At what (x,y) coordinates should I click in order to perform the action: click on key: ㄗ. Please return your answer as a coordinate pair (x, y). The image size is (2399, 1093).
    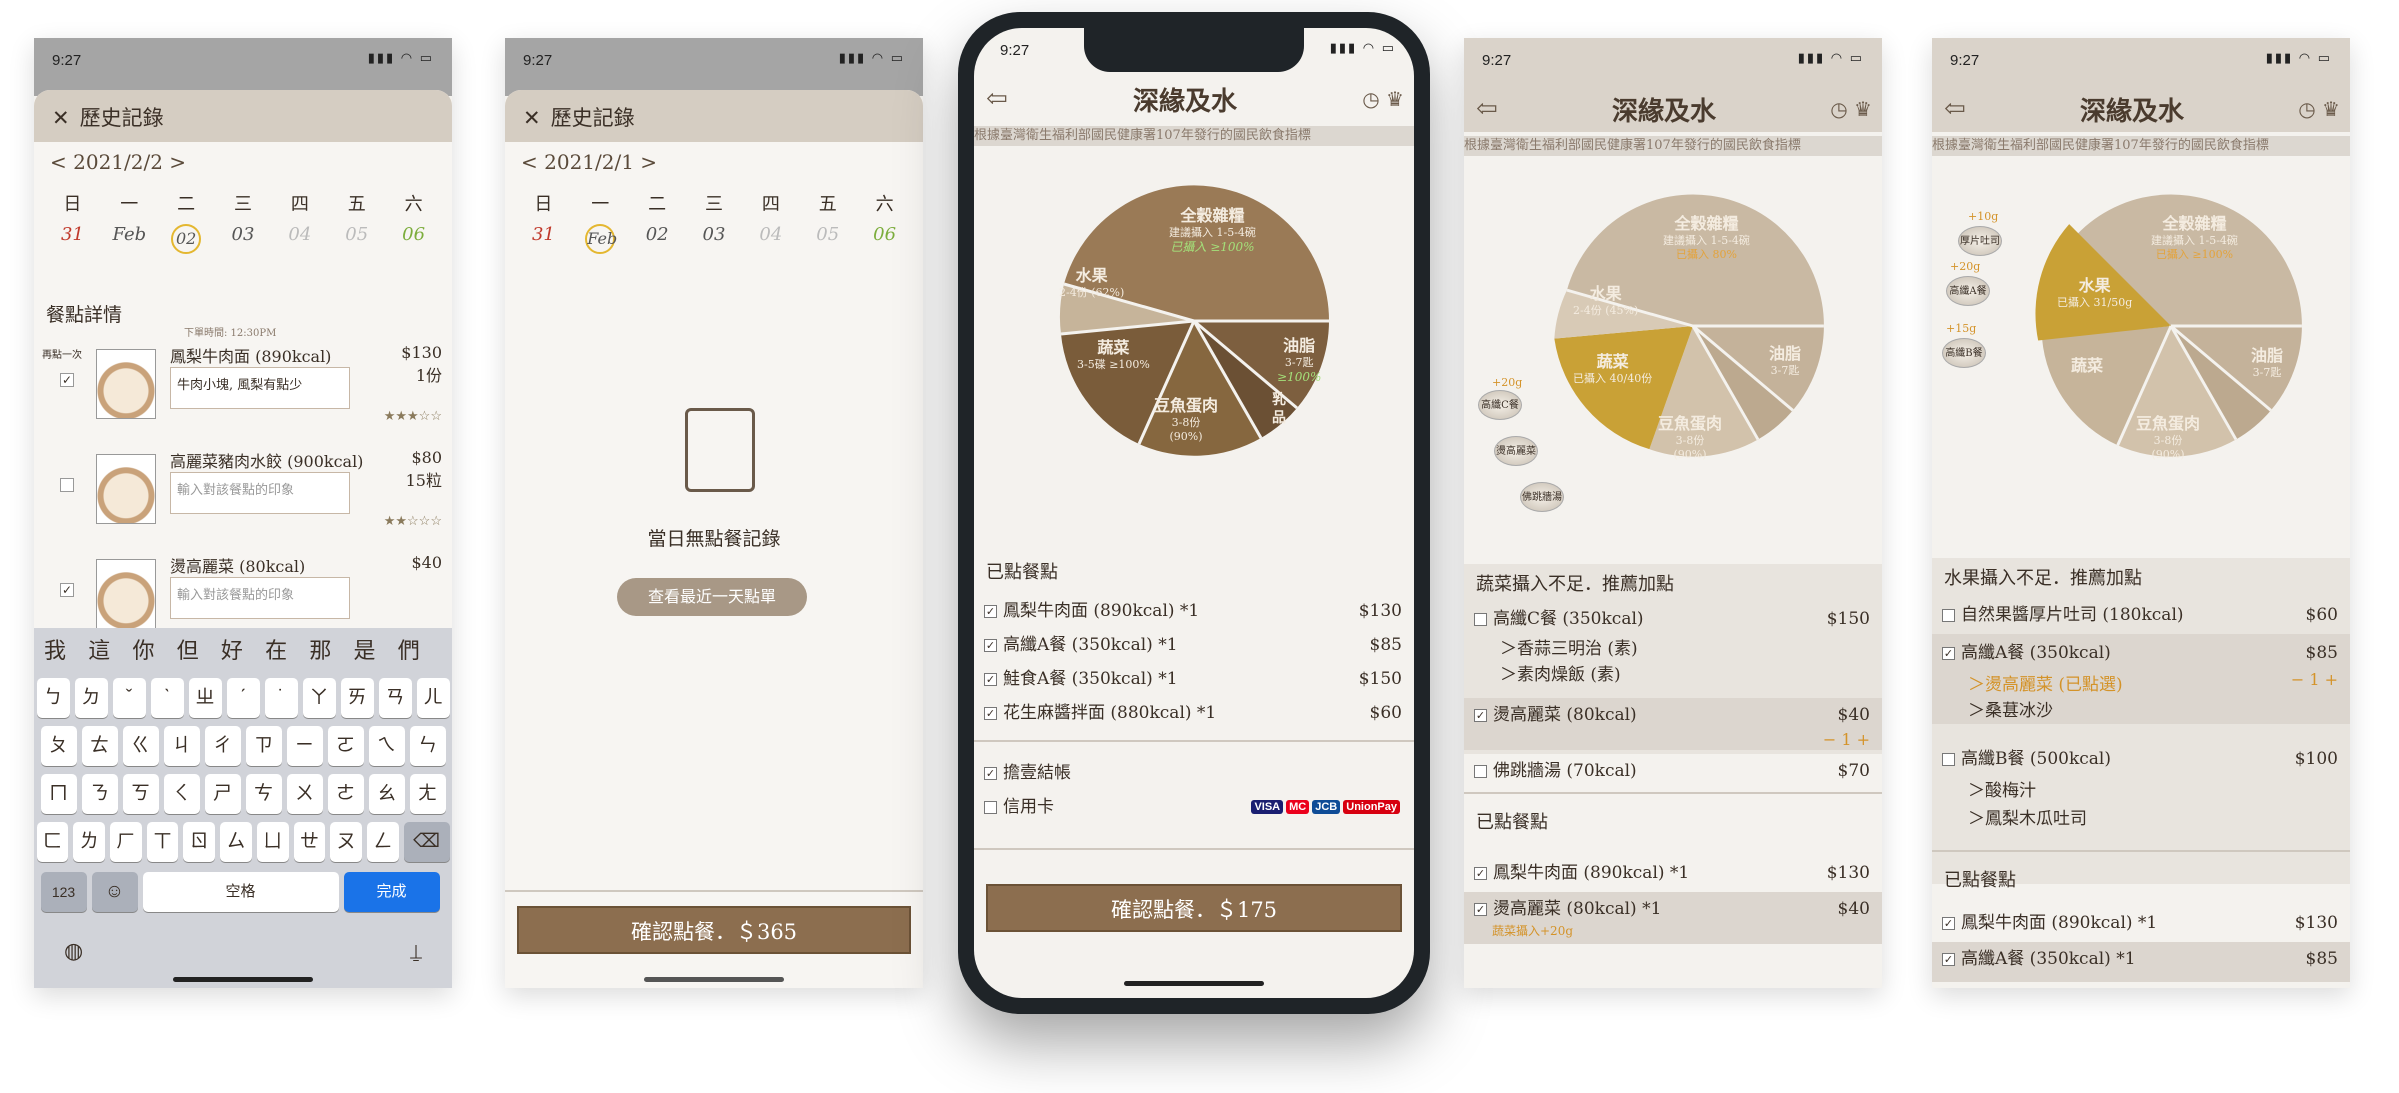
    Looking at the image, I should click on (263, 746).